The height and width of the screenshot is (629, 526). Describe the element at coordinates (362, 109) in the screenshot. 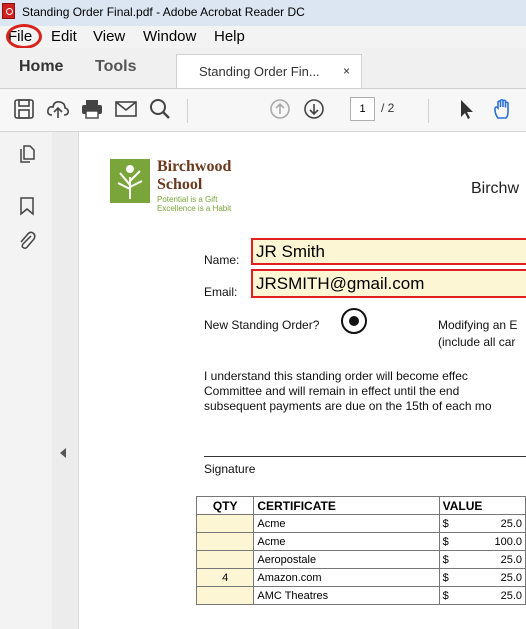

I see `page-number-input: 1` at that location.